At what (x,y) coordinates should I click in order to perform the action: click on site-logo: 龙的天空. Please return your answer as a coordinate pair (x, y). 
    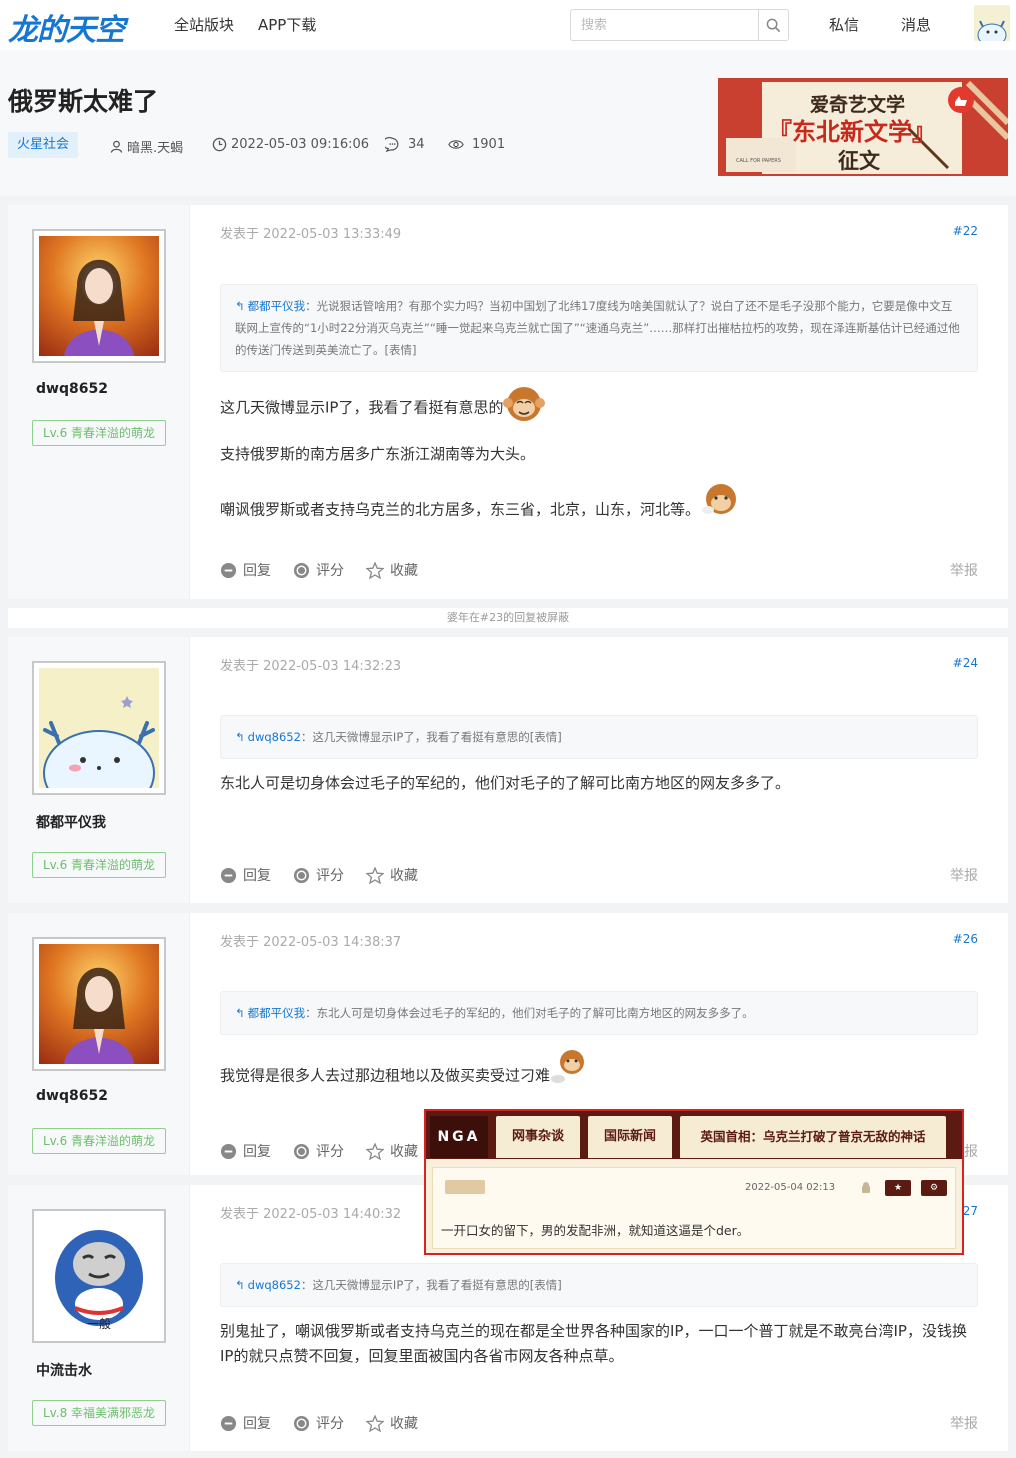
    Looking at the image, I should click on (66, 27).